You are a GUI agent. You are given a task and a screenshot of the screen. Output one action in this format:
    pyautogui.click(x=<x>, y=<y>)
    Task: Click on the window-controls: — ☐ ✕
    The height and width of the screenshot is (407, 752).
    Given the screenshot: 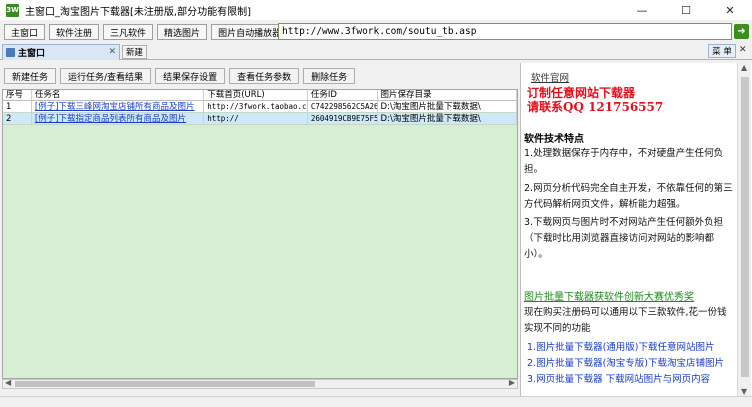 What is the action you would take?
    pyautogui.click(x=686, y=10)
    